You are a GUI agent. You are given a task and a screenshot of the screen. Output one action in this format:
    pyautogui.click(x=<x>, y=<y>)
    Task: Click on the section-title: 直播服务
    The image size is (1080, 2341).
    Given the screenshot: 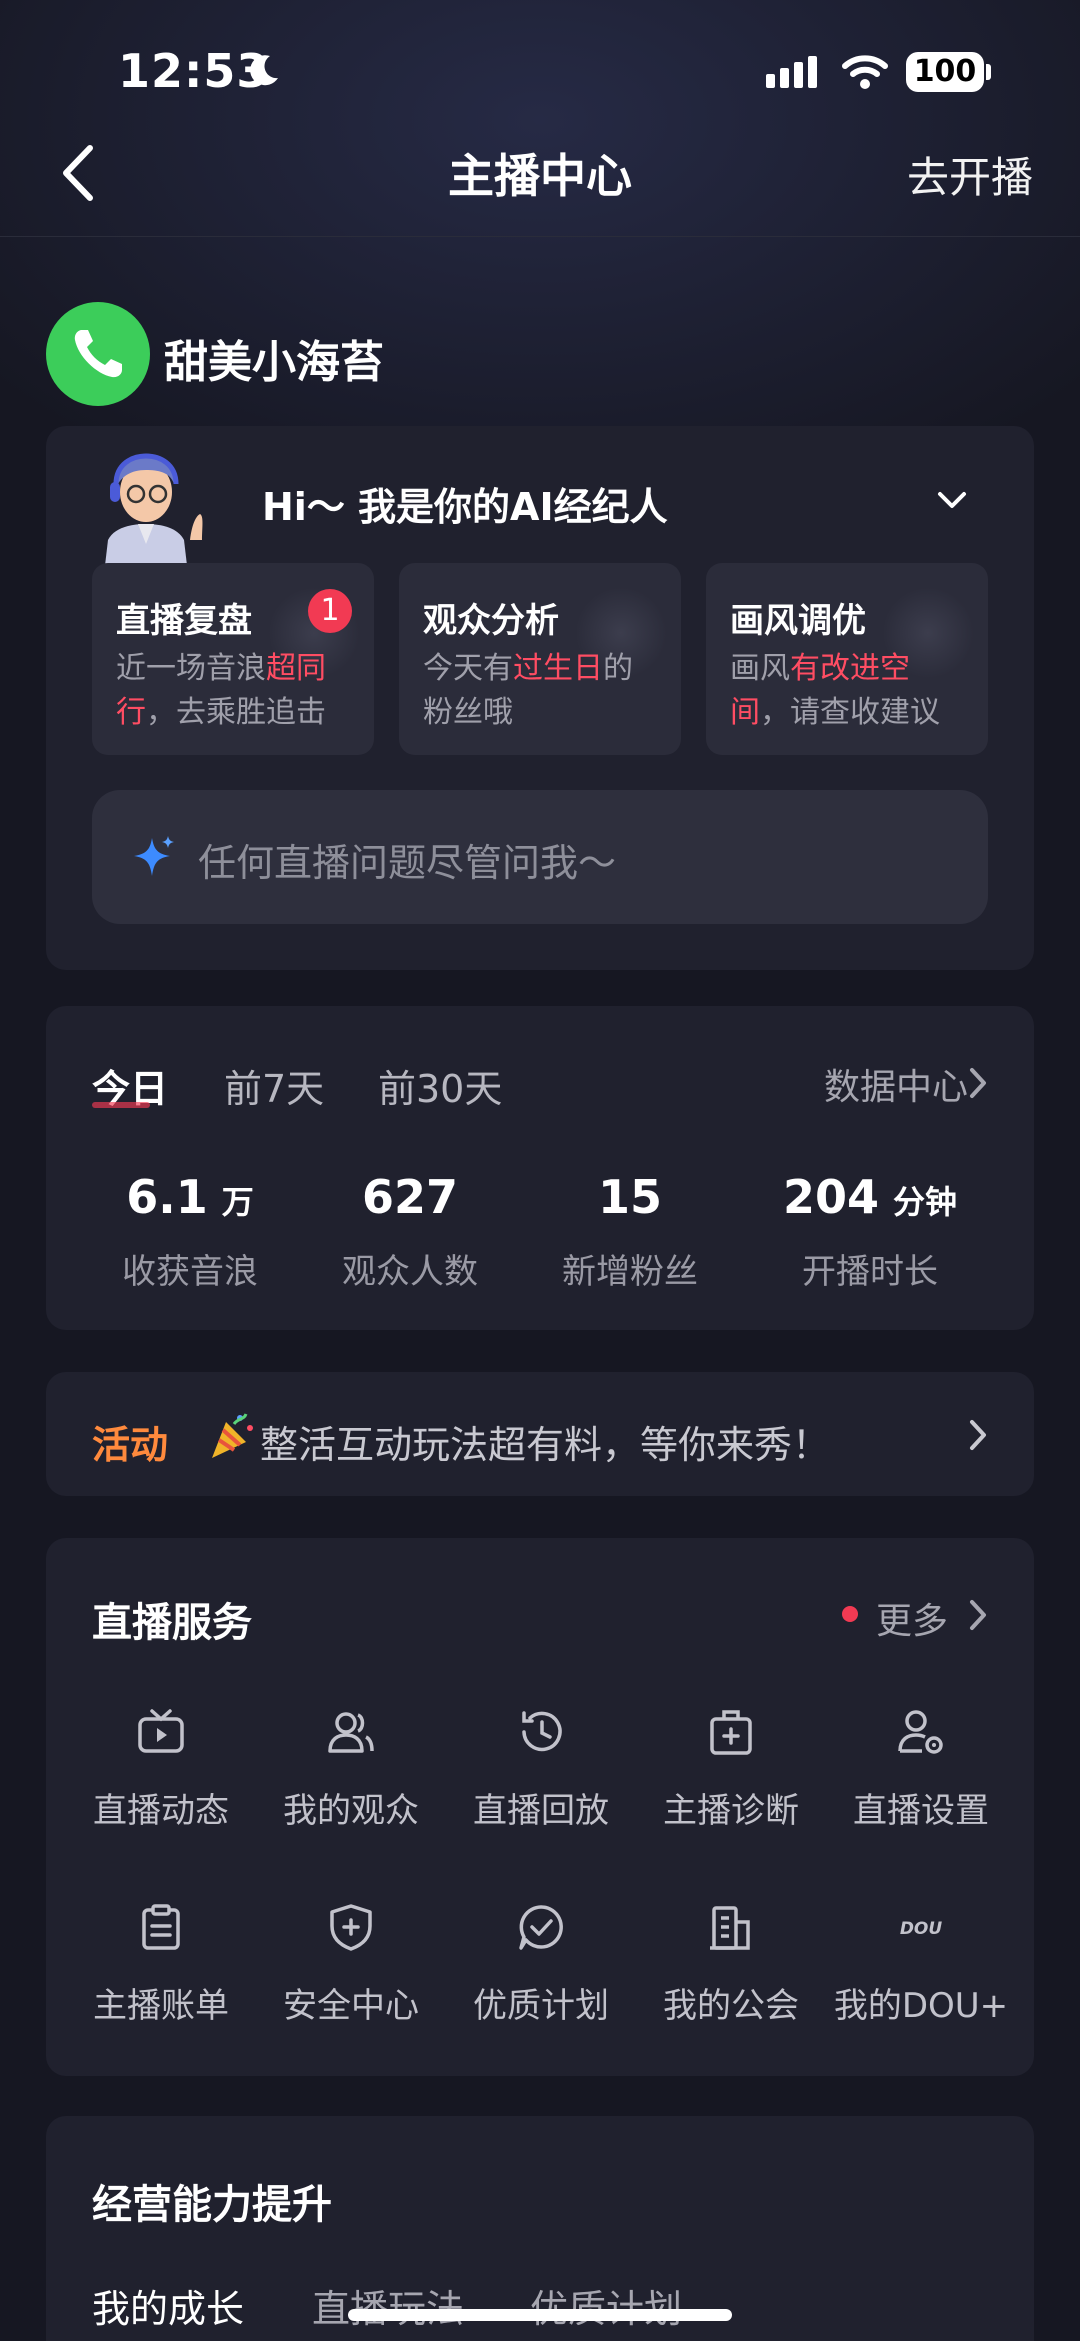 What is the action you would take?
    pyautogui.click(x=172, y=1623)
    